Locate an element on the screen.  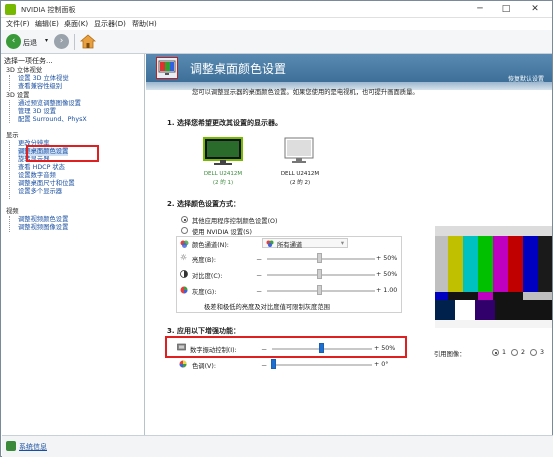
contrast-label: 对比度(C): is located at coordinates (207, 276).